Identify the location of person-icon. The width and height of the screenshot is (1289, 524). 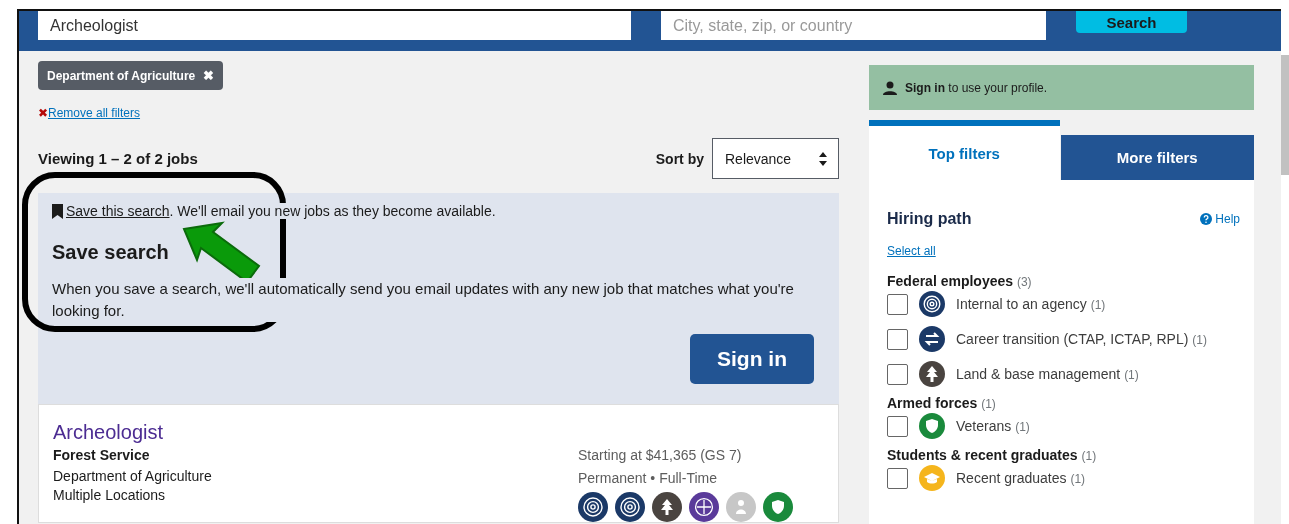
(890, 87).